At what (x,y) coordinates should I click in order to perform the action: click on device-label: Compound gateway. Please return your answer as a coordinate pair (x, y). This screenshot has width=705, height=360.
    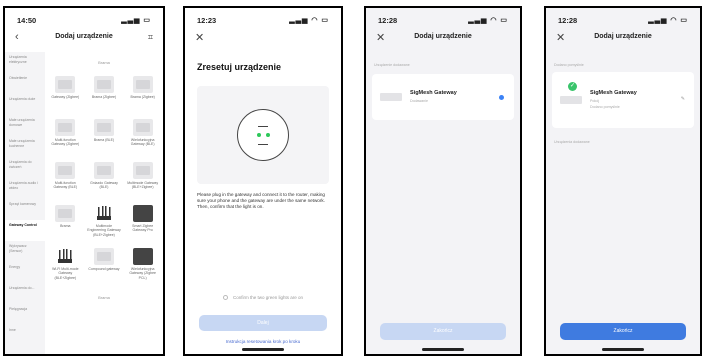
    Looking at the image, I should click on (104, 269).